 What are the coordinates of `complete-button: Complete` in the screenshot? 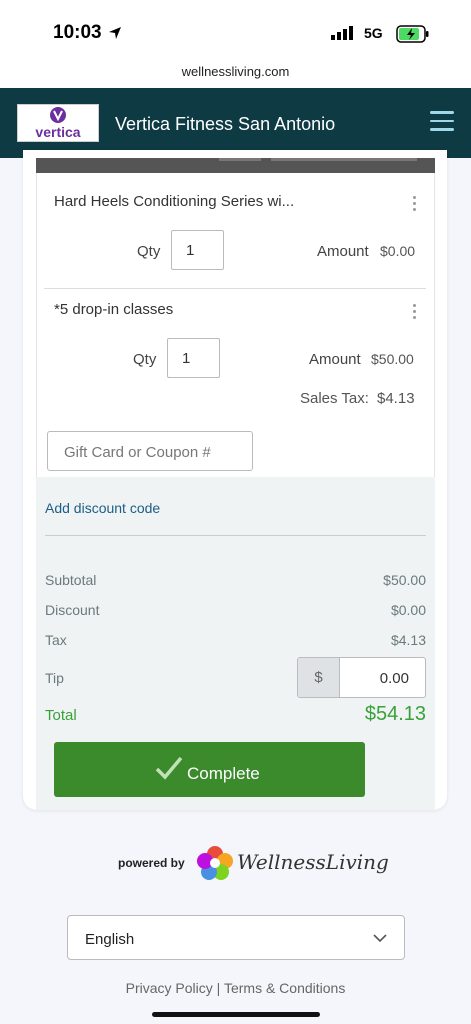 It's located at (209, 769).